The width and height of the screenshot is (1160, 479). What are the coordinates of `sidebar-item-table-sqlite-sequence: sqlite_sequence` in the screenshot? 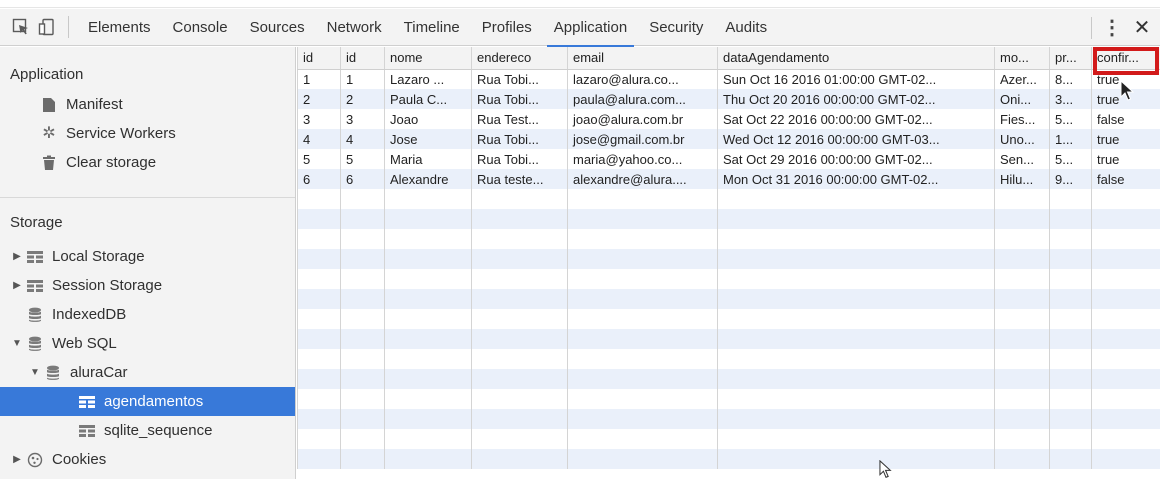 It's located at (147, 430).